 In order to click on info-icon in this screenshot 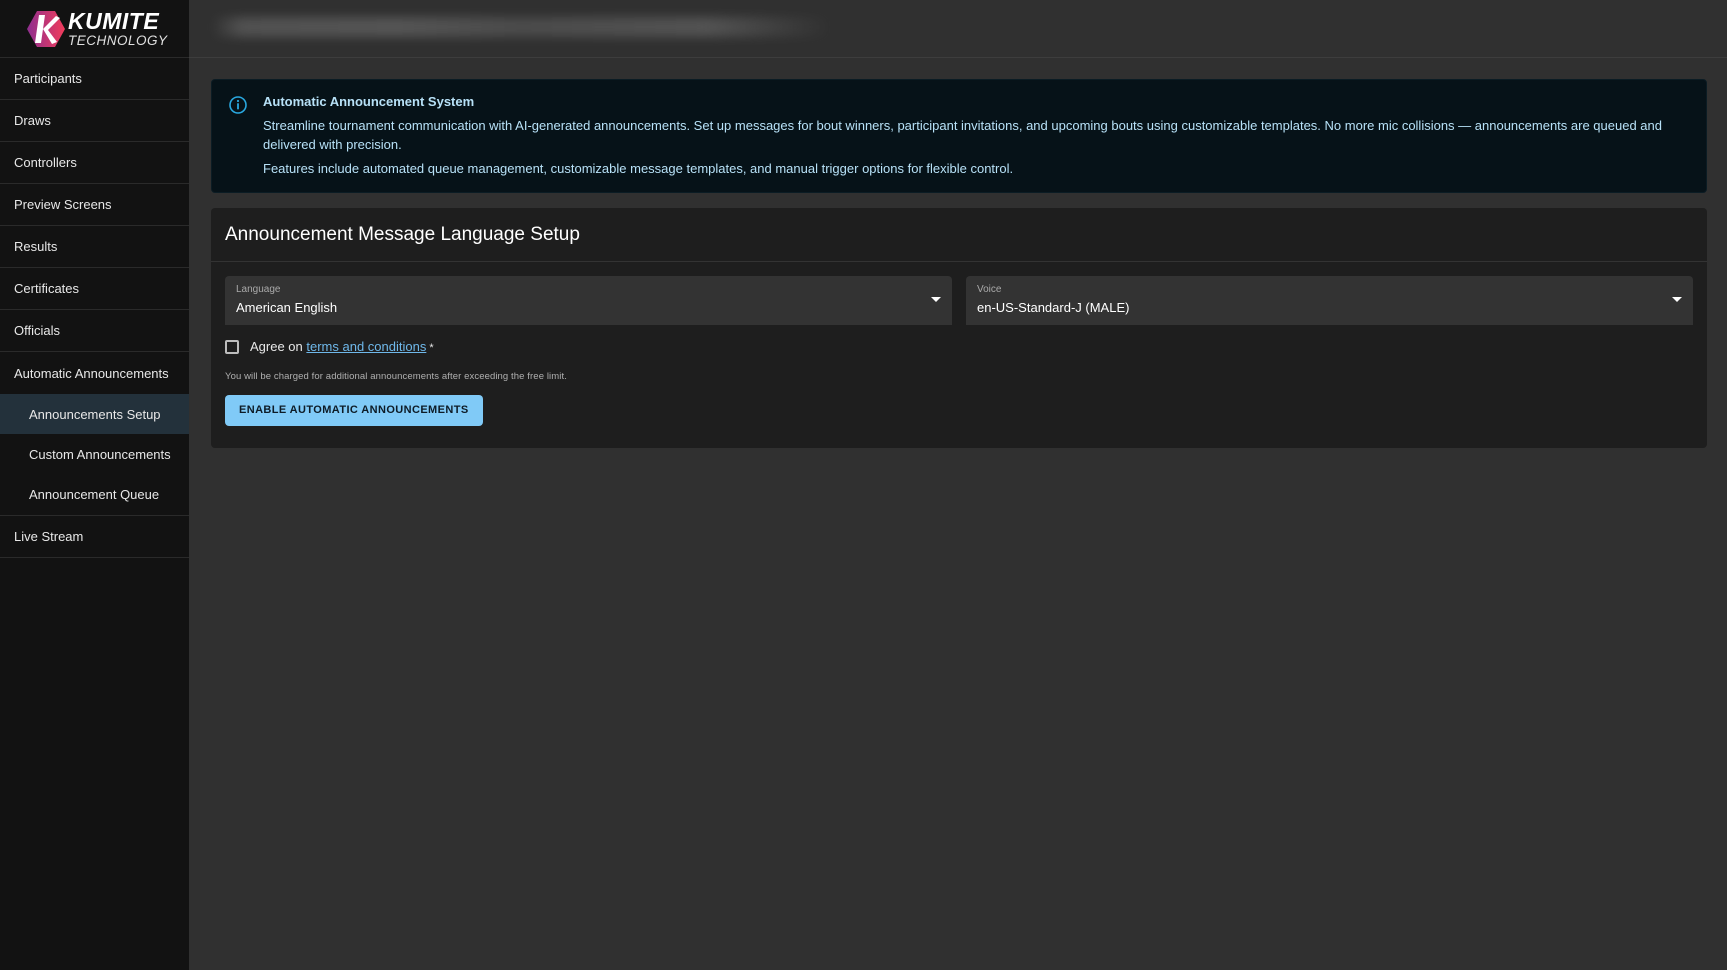, I will do `click(238, 105)`.